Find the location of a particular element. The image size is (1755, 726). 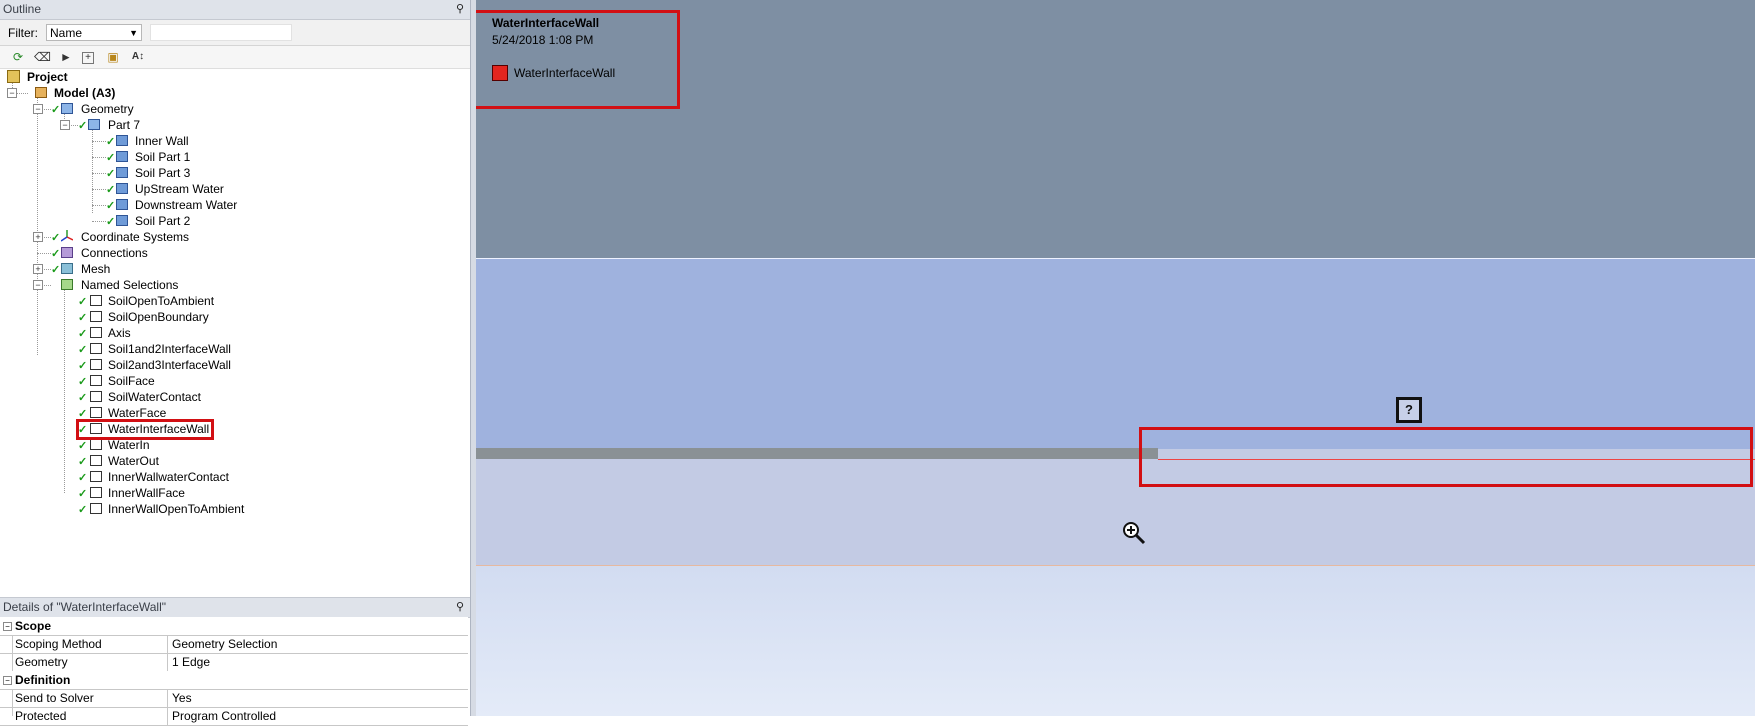

tree-node-selection: ✓ SoilOpenToAmbient is located at coordinates (130, 301).